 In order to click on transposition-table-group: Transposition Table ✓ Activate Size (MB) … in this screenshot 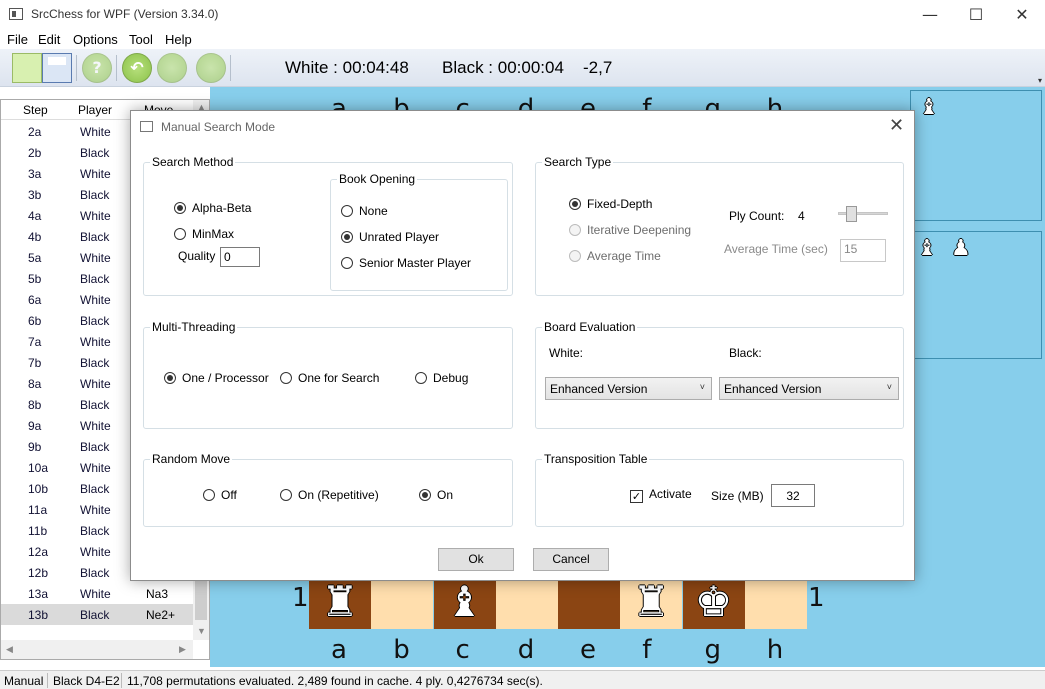, I will do `click(719, 489)`.